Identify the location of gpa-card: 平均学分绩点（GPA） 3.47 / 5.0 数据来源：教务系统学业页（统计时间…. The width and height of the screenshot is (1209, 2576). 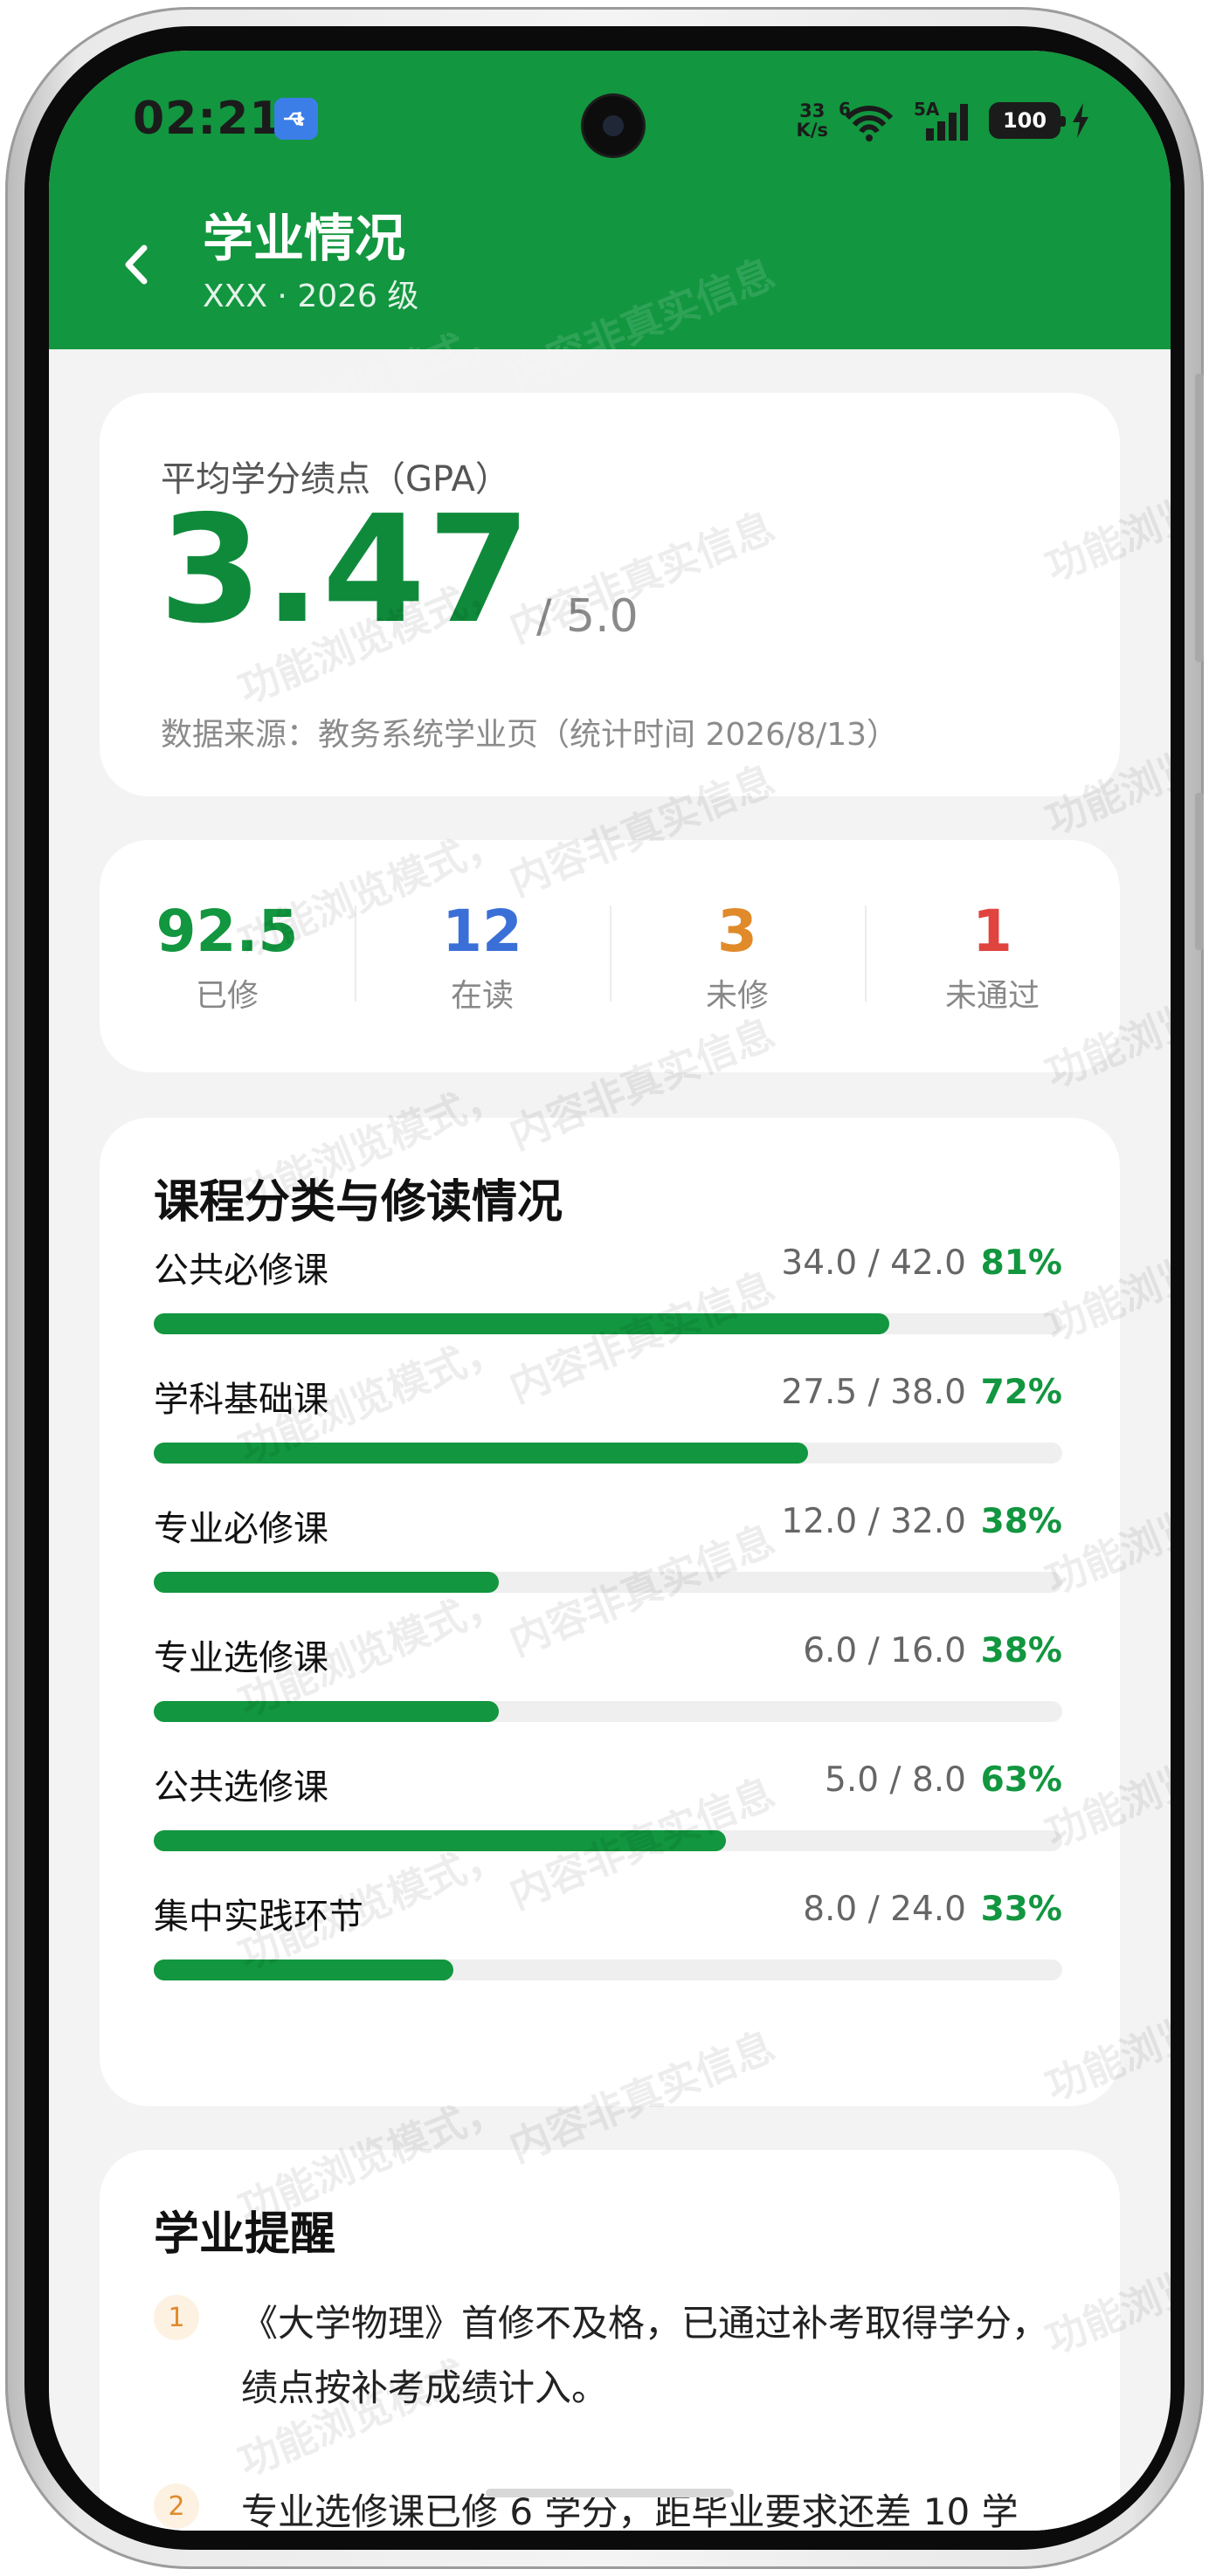
(610, 594).